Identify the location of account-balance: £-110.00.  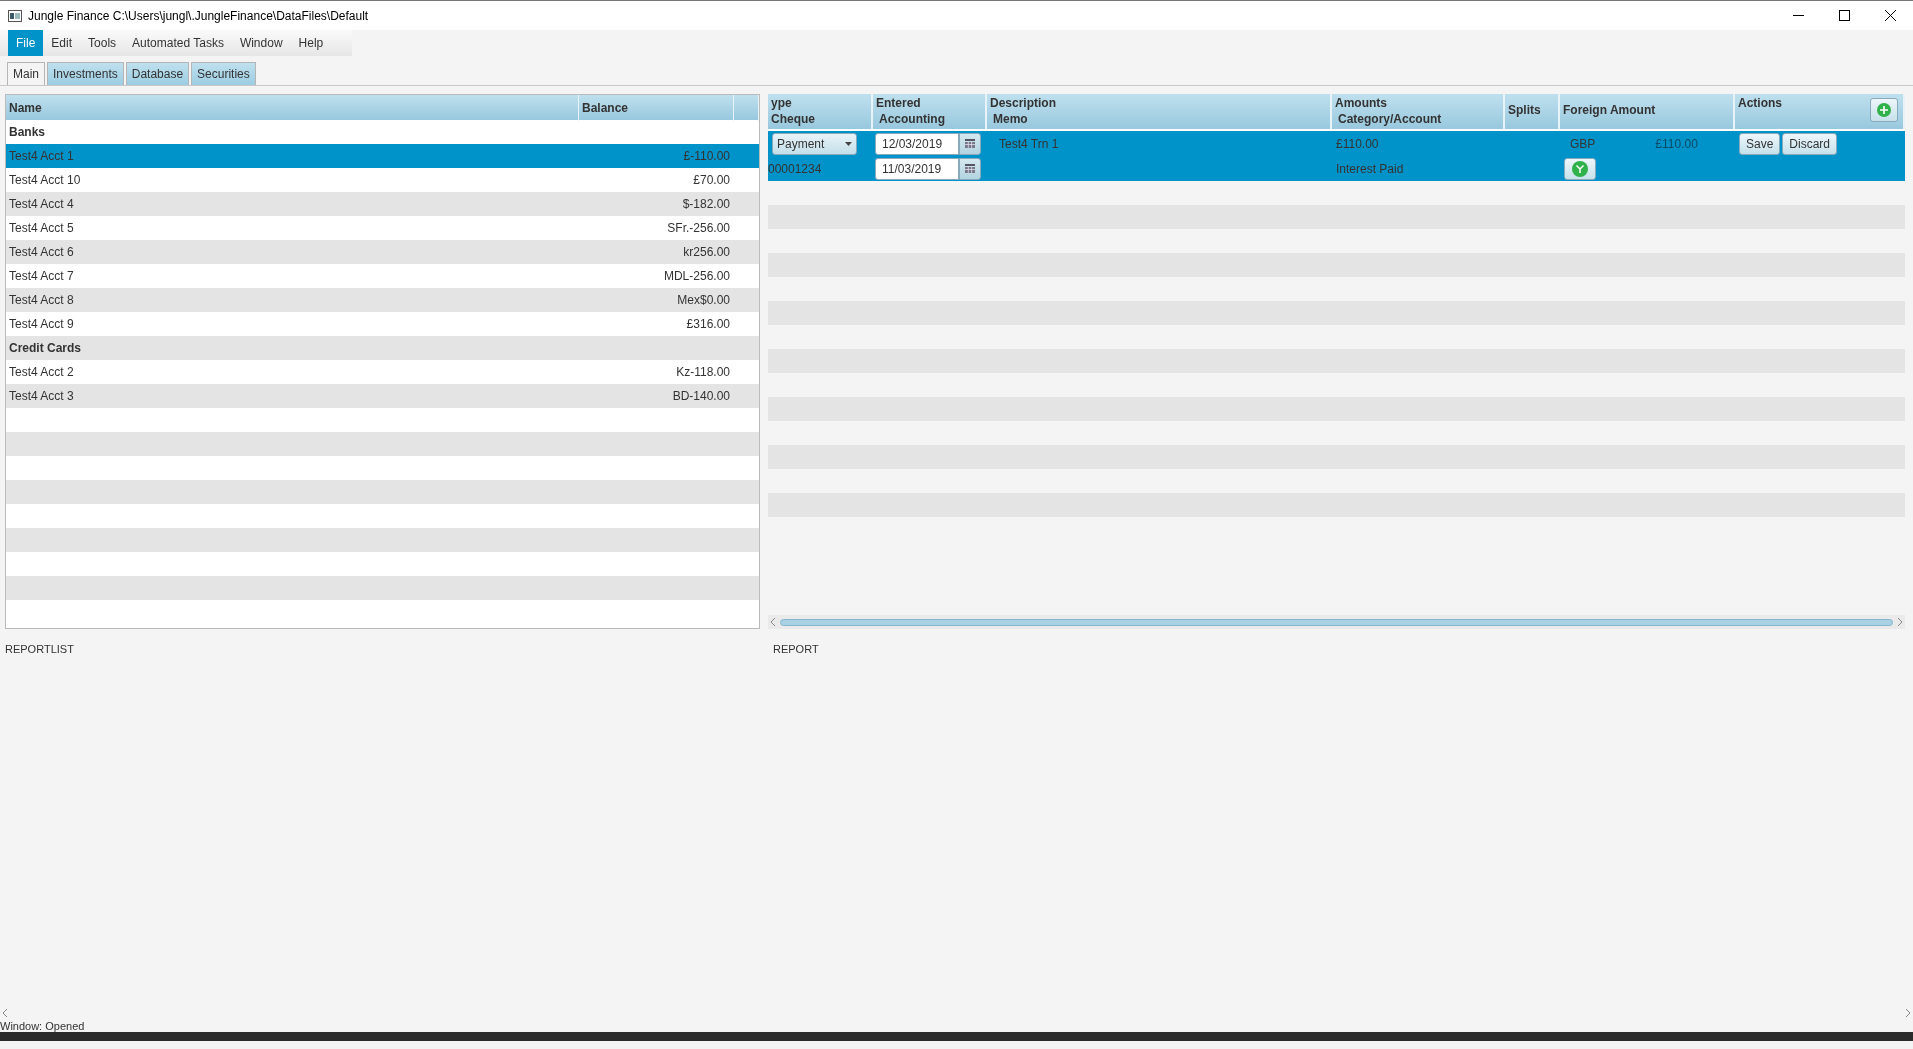
(706, 156).